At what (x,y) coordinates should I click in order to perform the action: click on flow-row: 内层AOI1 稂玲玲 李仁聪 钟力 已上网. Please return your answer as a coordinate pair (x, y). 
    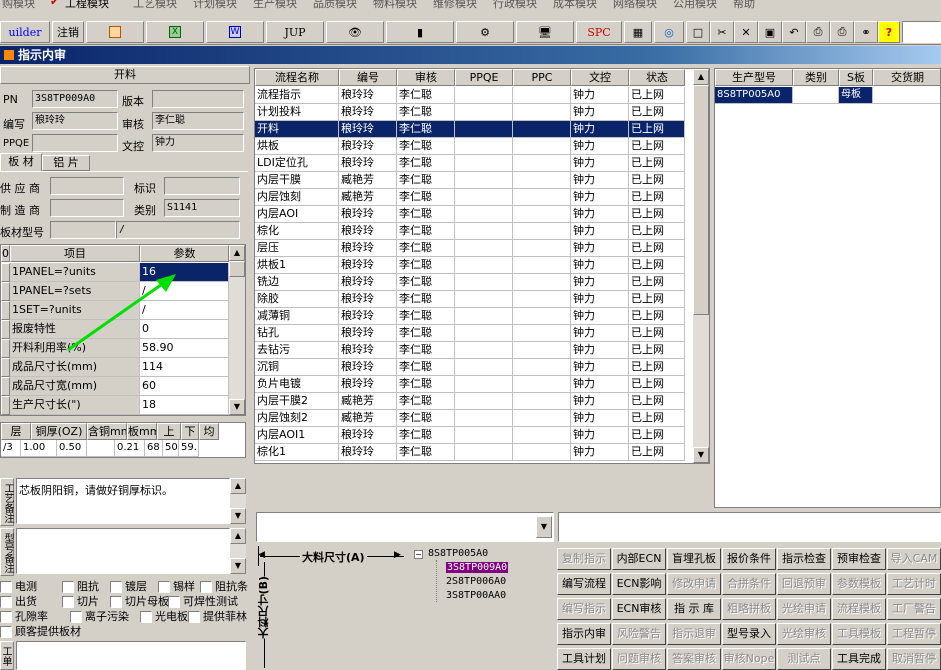
    Looking at the image, I should click on (470, 435).